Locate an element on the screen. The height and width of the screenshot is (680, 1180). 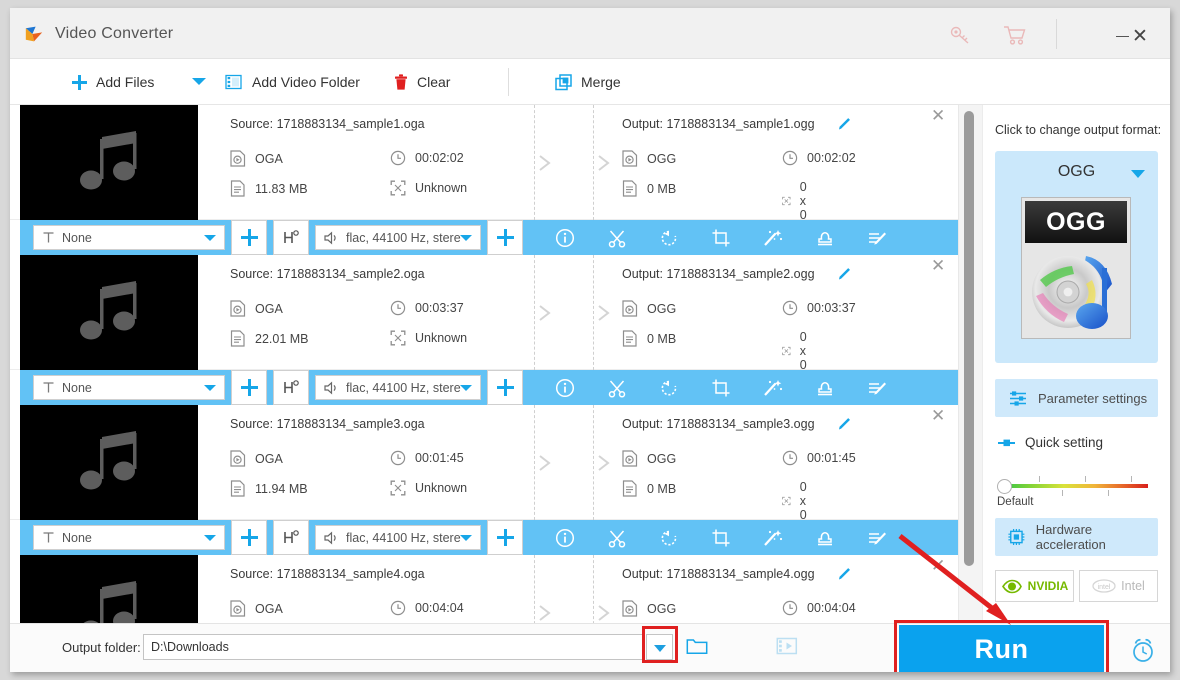
document-icon is located at coordinates (629, 488).